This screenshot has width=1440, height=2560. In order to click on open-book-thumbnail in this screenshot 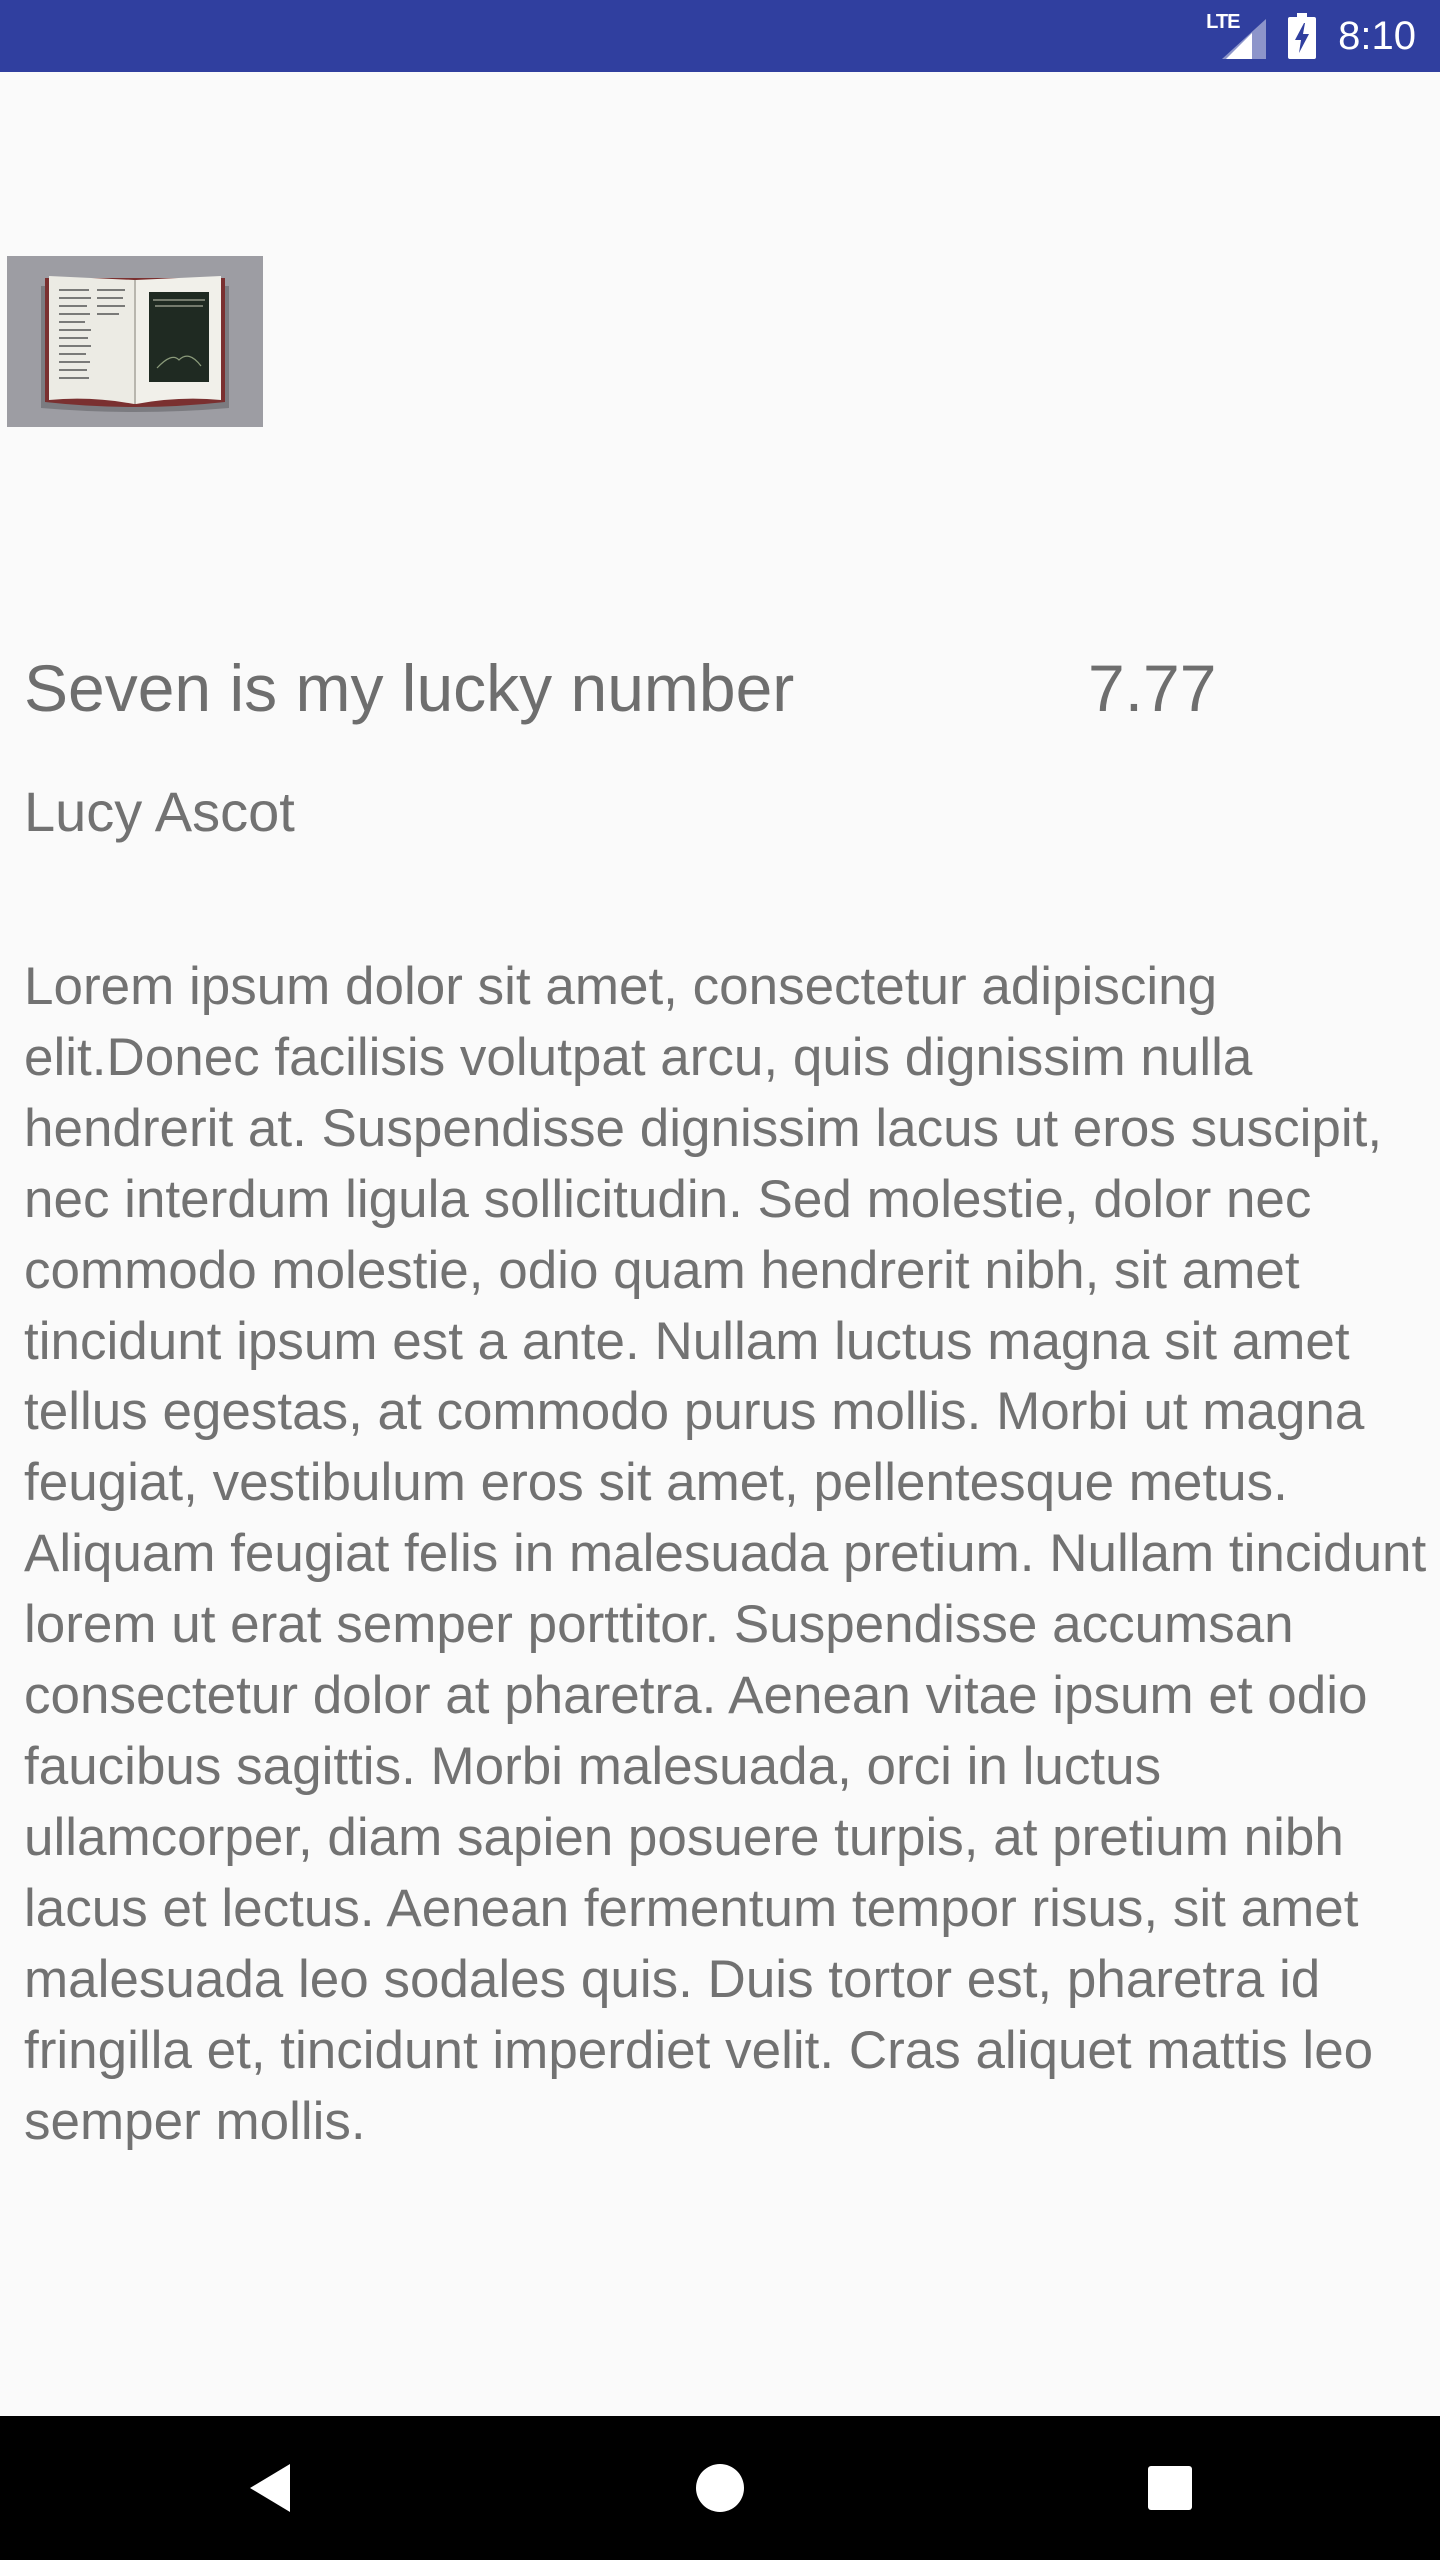, I will do `click(135, 341)`.